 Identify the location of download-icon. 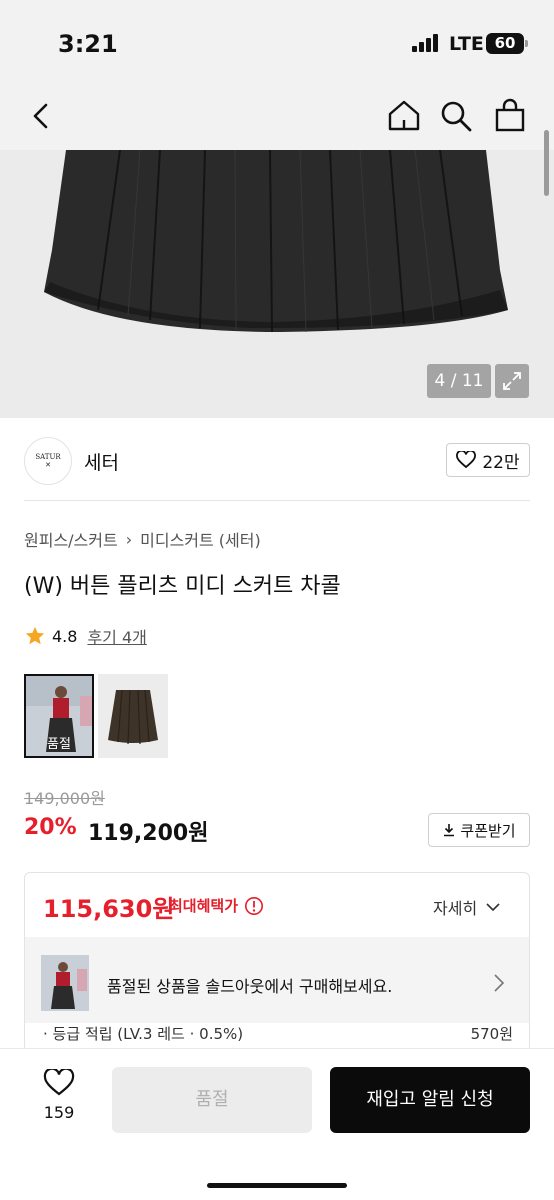
(449, 830).